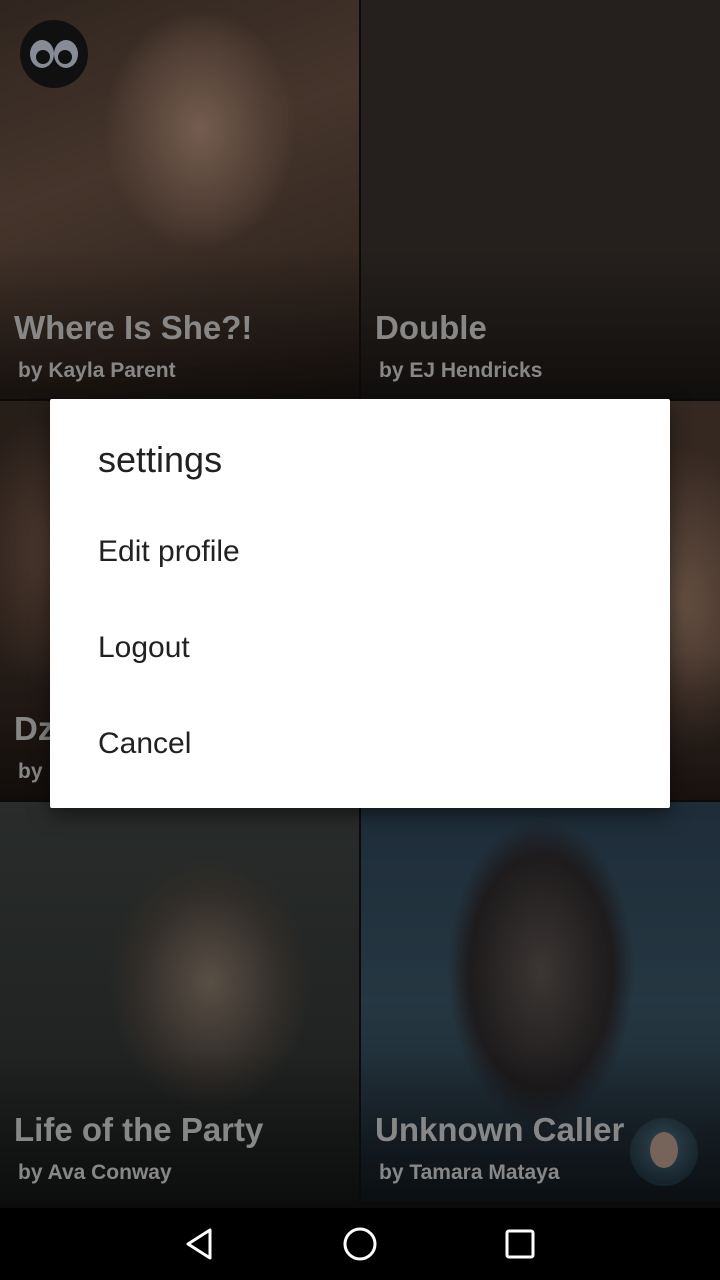 The image size is (720, 1280). I want to click on option-label: Logout, so click(144, 647).